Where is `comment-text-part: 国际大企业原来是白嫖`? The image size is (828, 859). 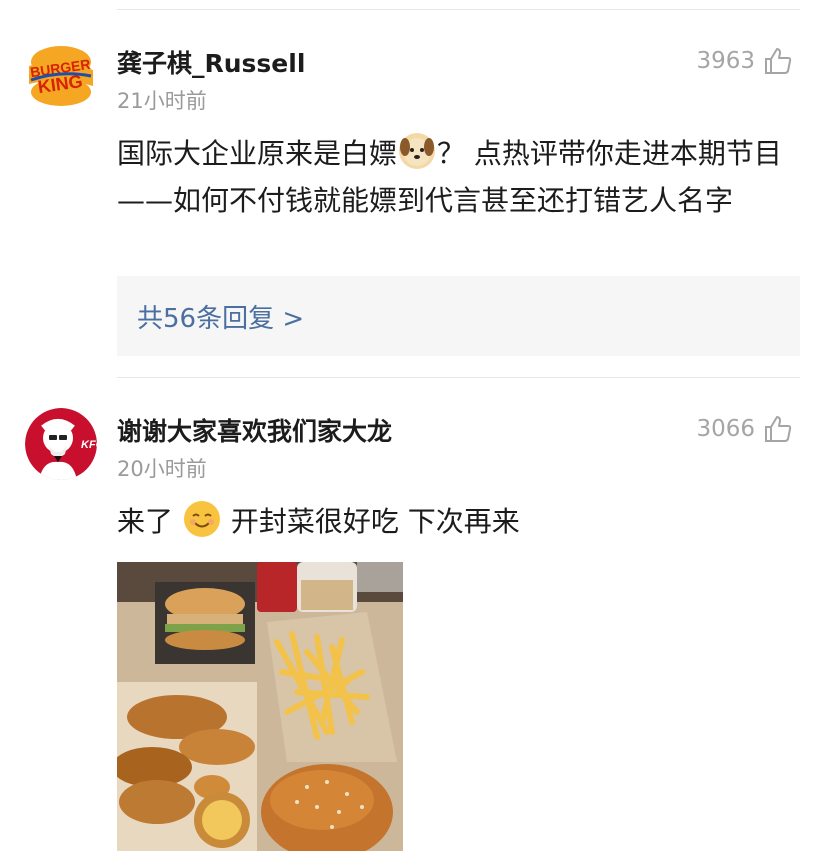 comment-text-part: 国际大企业原来是白嫖 is located at coordinates (257, 153).